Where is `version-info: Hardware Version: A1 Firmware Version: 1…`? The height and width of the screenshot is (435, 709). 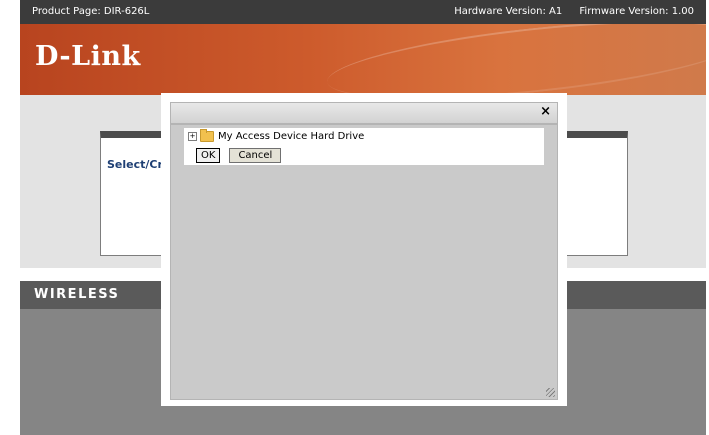 version-info: Hardware Version: A1 Firmware Version: 1… is located at coordinates (574, 12).